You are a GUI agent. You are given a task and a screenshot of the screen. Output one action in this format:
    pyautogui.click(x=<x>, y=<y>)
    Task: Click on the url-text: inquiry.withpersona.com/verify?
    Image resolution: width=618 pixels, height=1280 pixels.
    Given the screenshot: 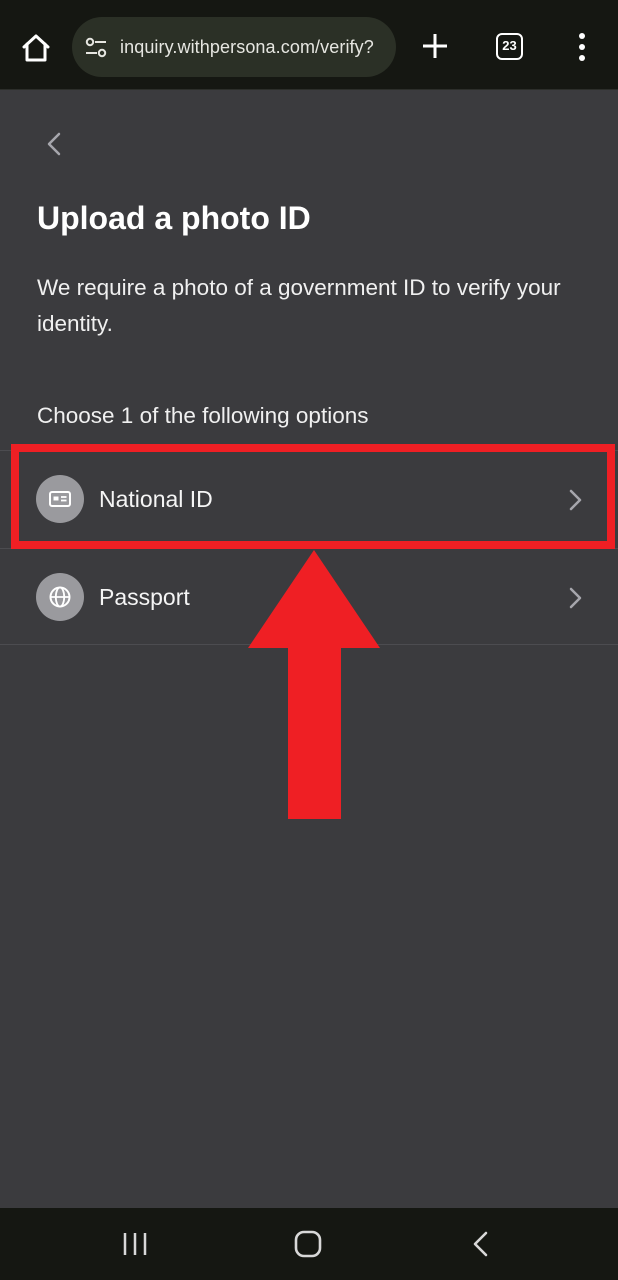 What is the action you would take?
    pyautogui.click(x=253, y=47)
    